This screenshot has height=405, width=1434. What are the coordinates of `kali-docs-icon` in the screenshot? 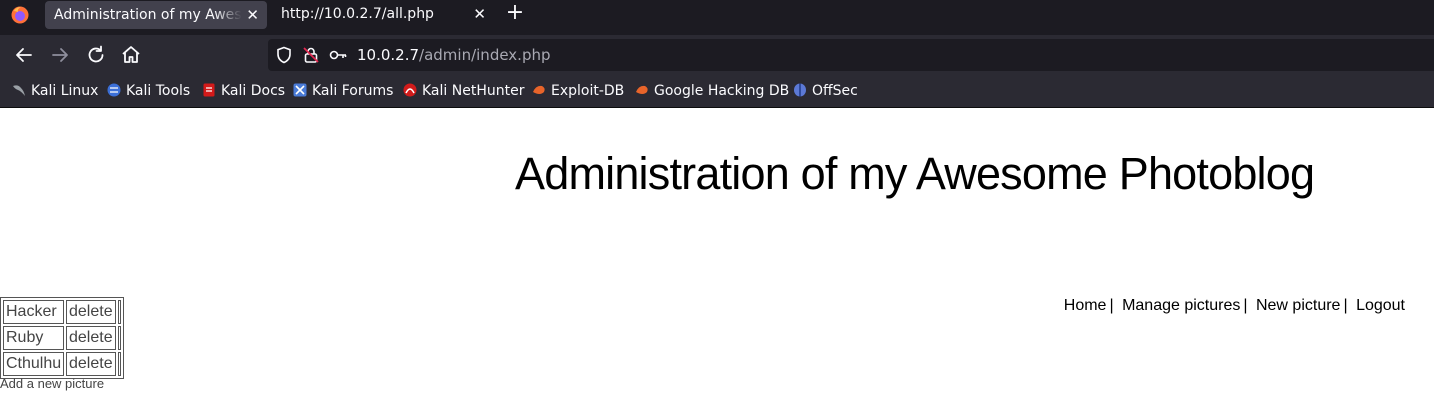 It's located at (209, 90).